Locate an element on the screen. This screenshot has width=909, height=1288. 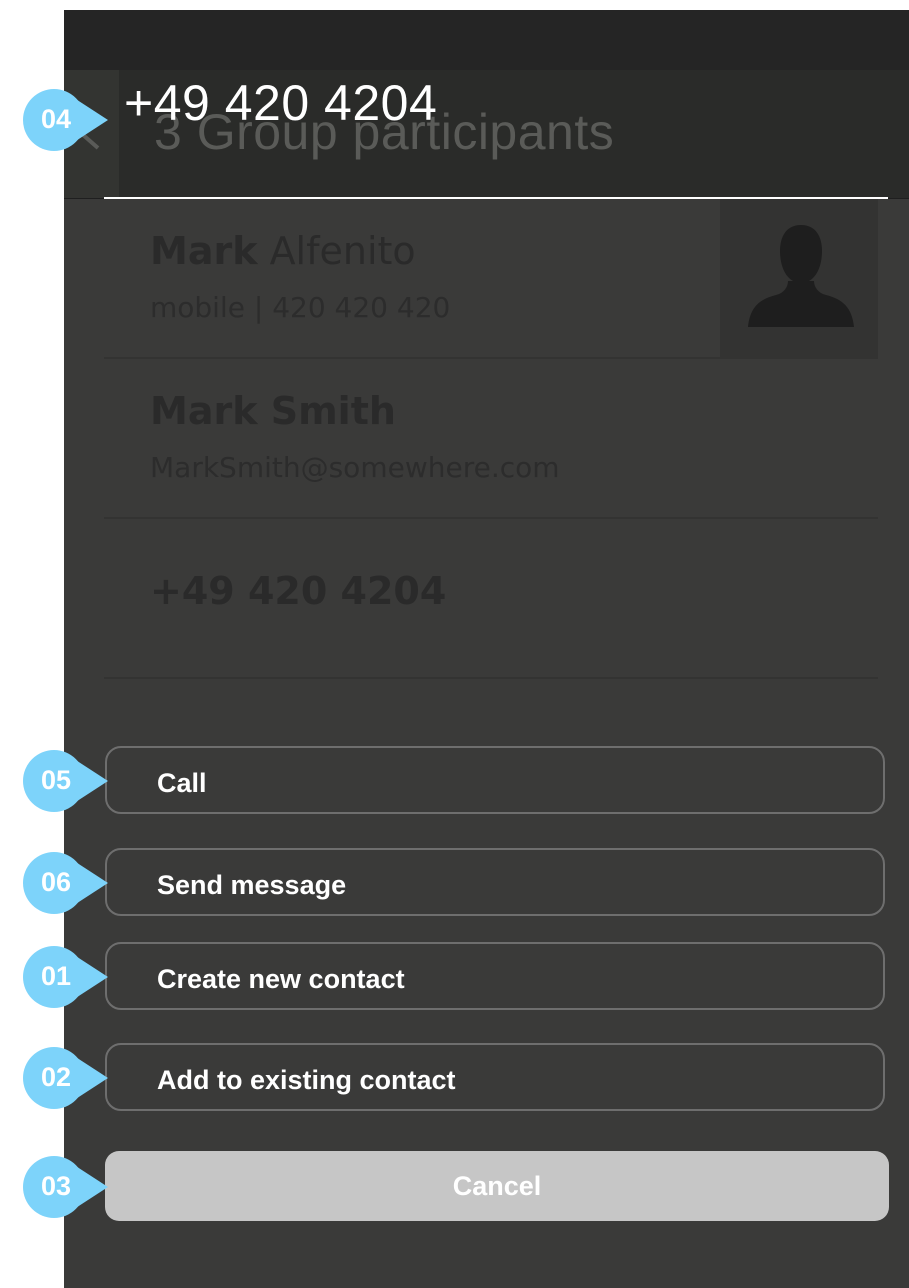
page-title: +49 420 4204 is located at coordinates (281, 103).